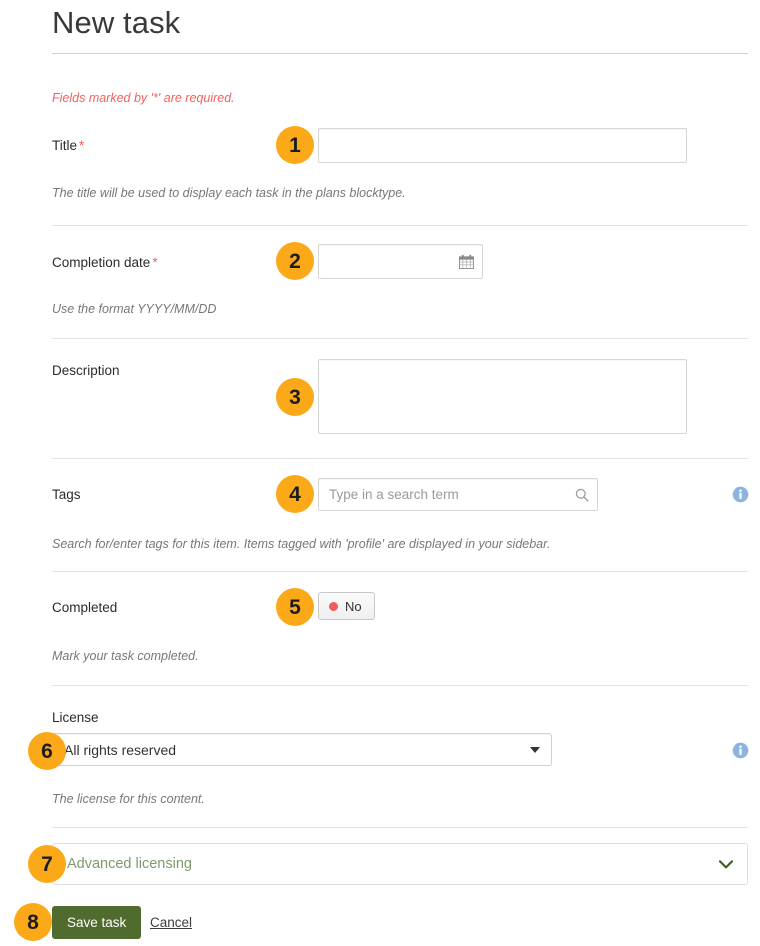  What do you see at coordinates (466, 261) in the screenshot?
I see `calendar-icon` at bounding box center [466, 261].